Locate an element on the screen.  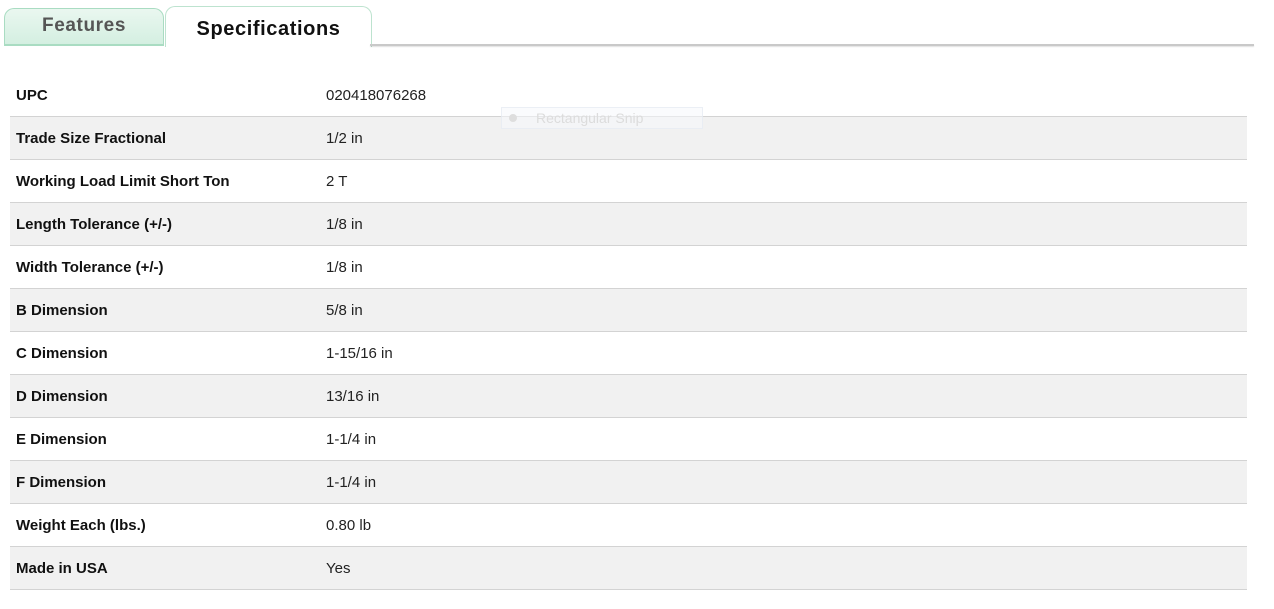
spec-label: Weight Each (lbs.) is located at coordinates (81, 525).